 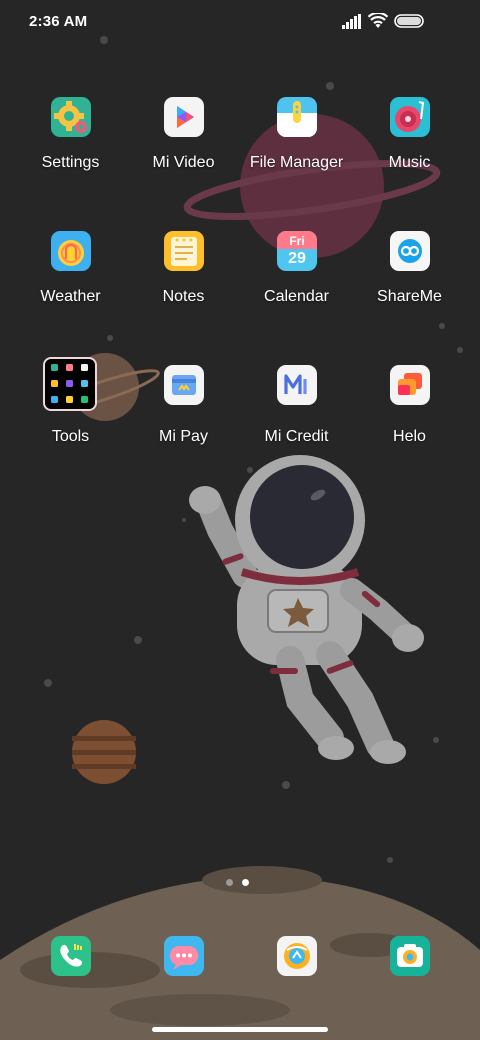 I want to click on app-weather: Weather, so click(x=70, y=291).